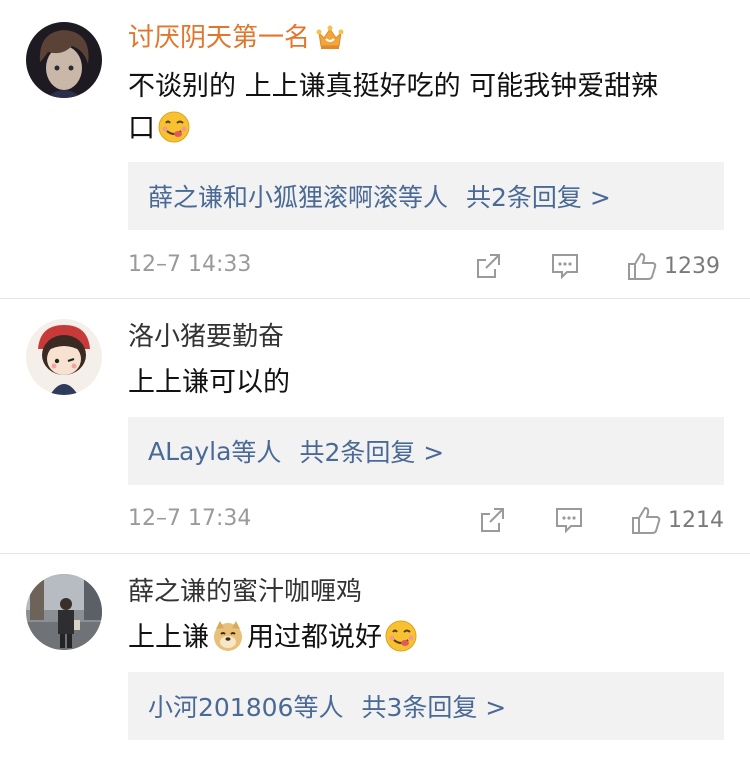  What do you see at coordinates (228, 636) in the screenshot?
I see `doge-emoji-icon` at bounding box center [228, 636].